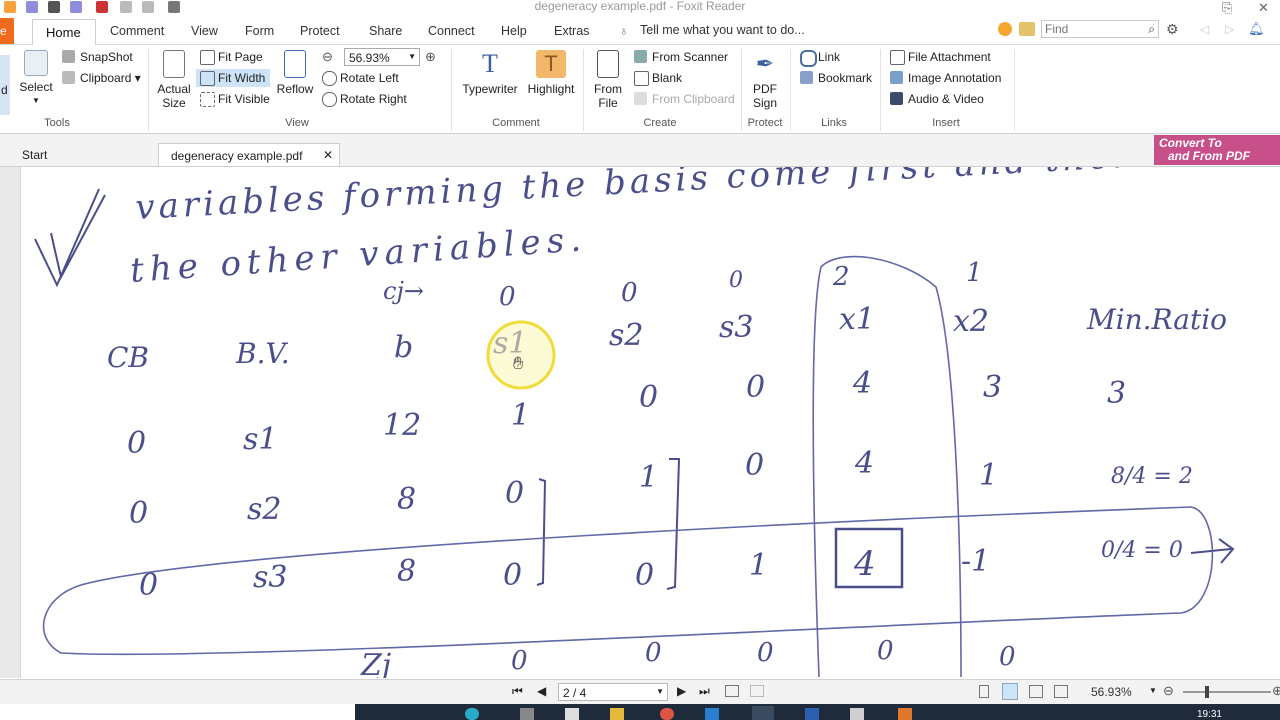 This screenshot has width=1280, height=720. What do you see at coordinates (640, 56) in the screenshot?
I see `scanner-icon` at bounding box center [640, 56].